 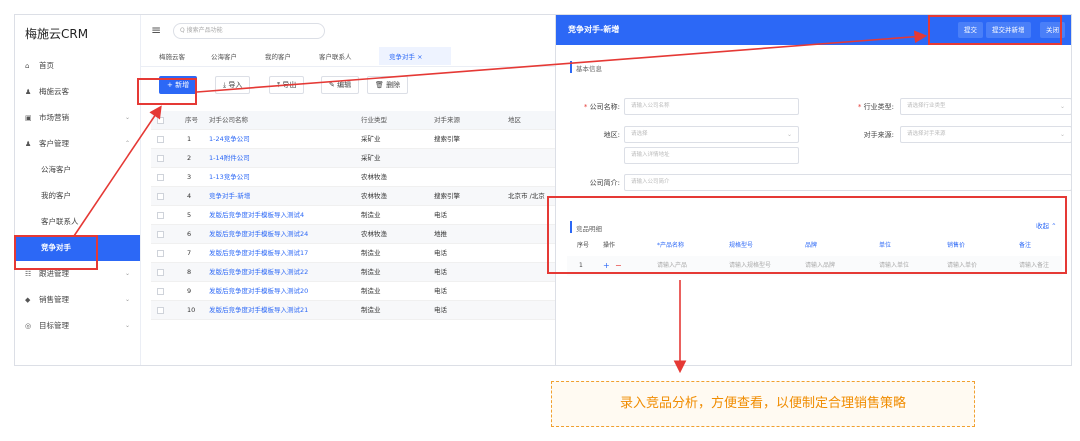 I want to click on arrow-menu-to-add, so click(x=117, y=171).